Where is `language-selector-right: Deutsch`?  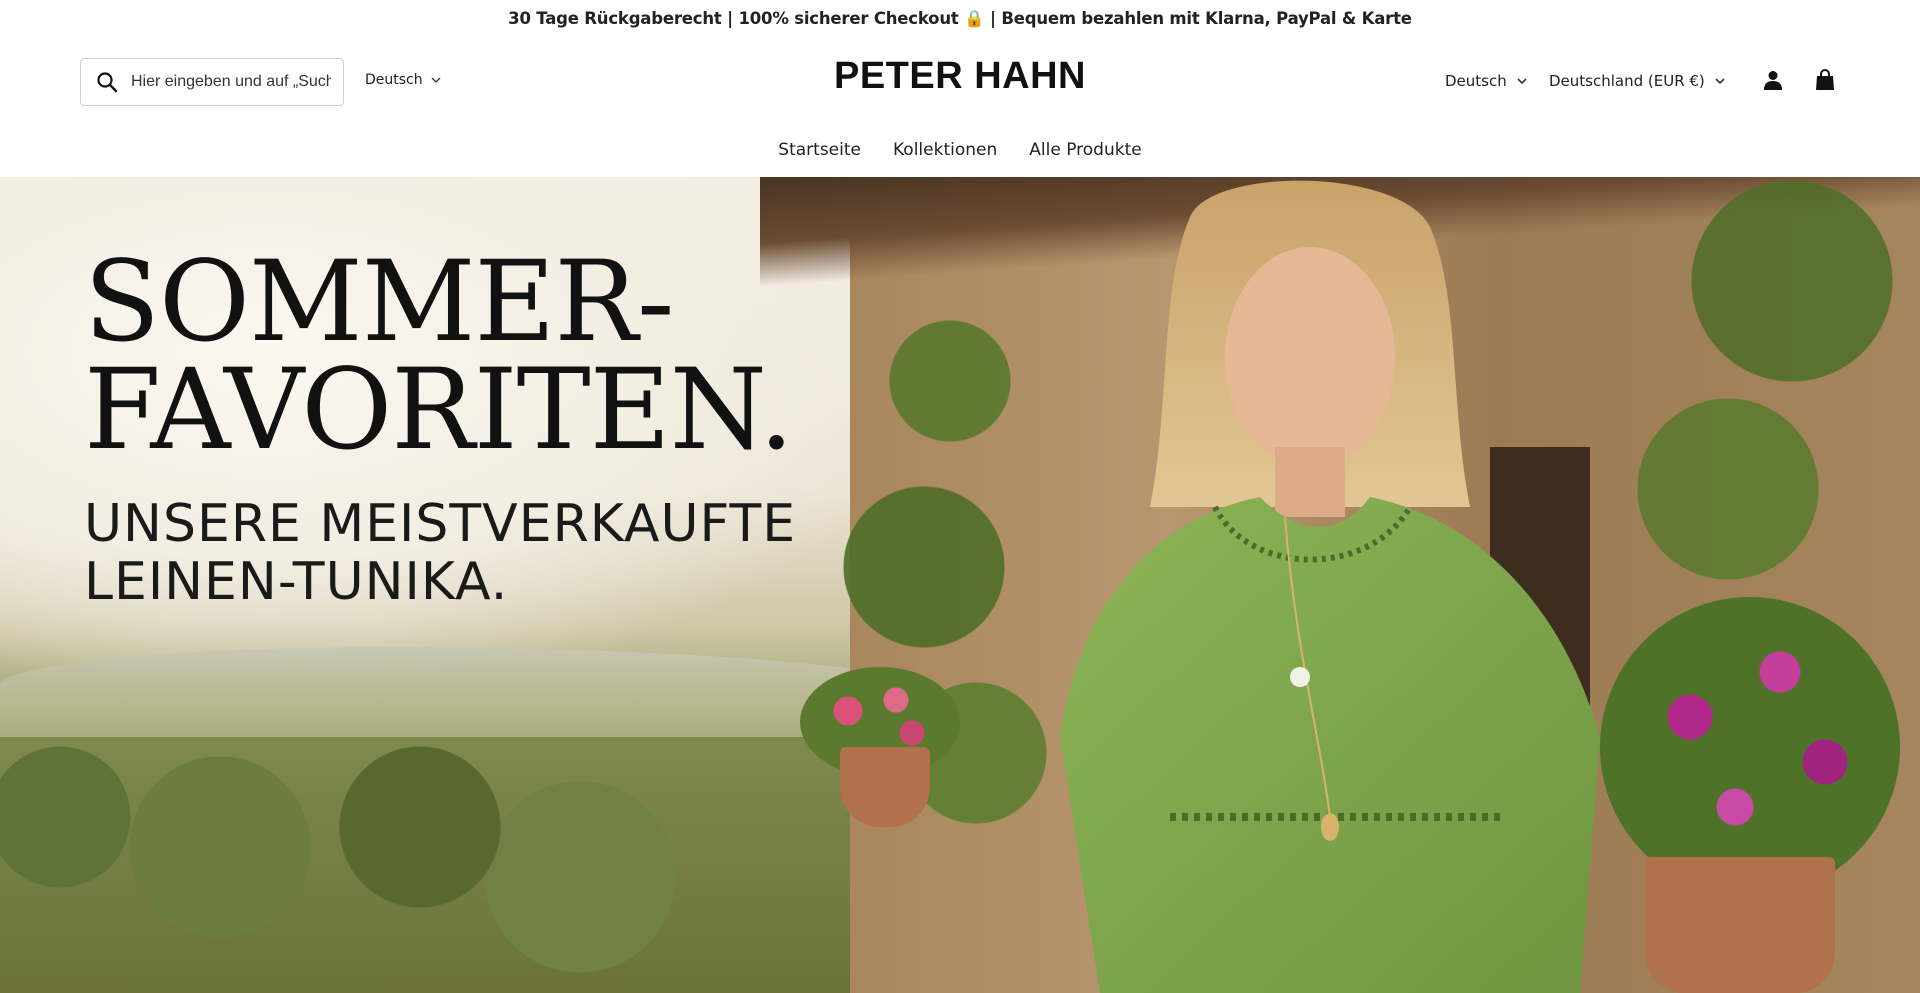 language-selector-right: Deutsch is located at coordinates (1486, 81).